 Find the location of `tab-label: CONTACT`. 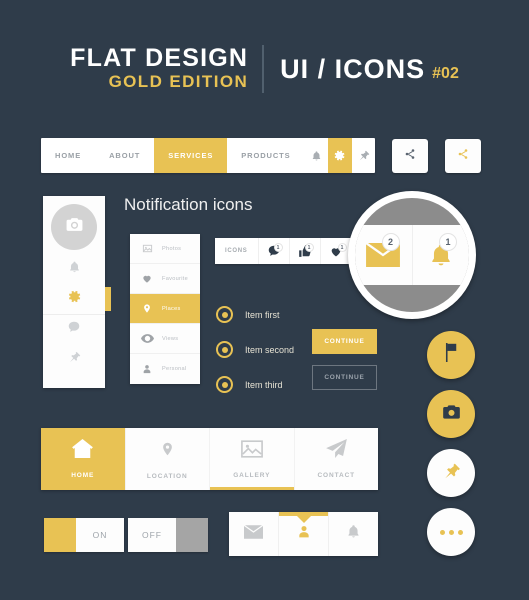

tab-label: CONTACT is located at coordinates (336, 475).